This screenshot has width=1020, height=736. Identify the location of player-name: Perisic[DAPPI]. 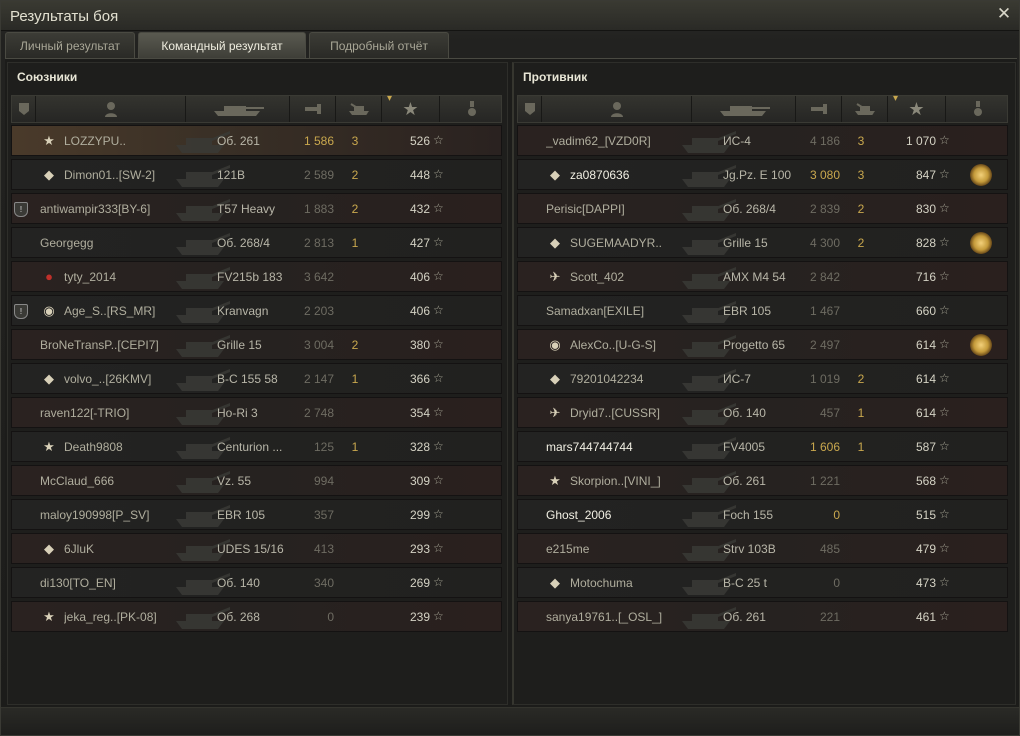
(621, 209).